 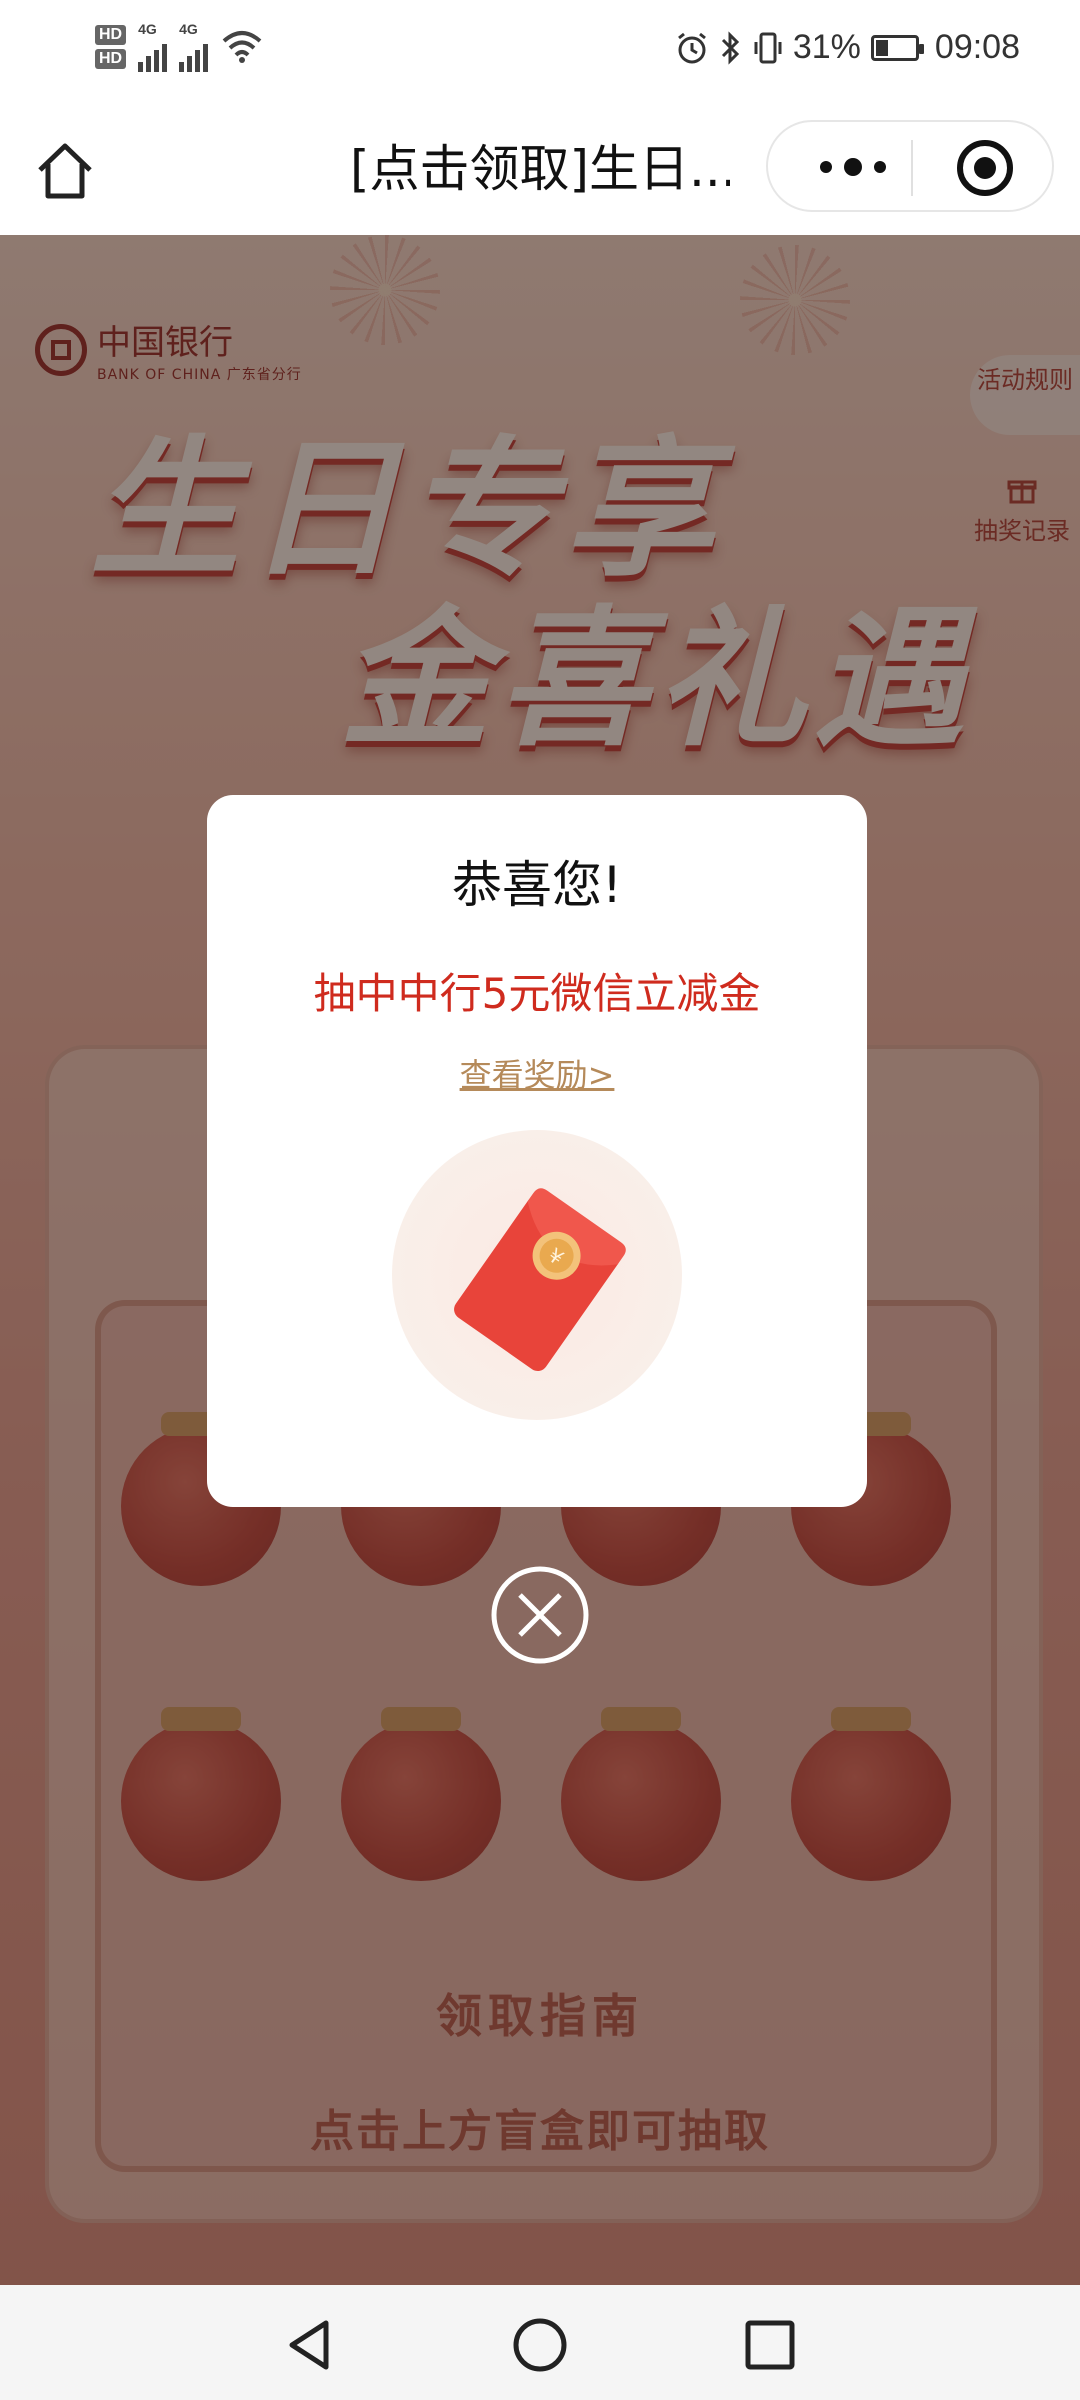 What do you see at coordinates (730, 47) in the screenshot?
I see `bluetooth-icon` at bounding box center [730, 47].